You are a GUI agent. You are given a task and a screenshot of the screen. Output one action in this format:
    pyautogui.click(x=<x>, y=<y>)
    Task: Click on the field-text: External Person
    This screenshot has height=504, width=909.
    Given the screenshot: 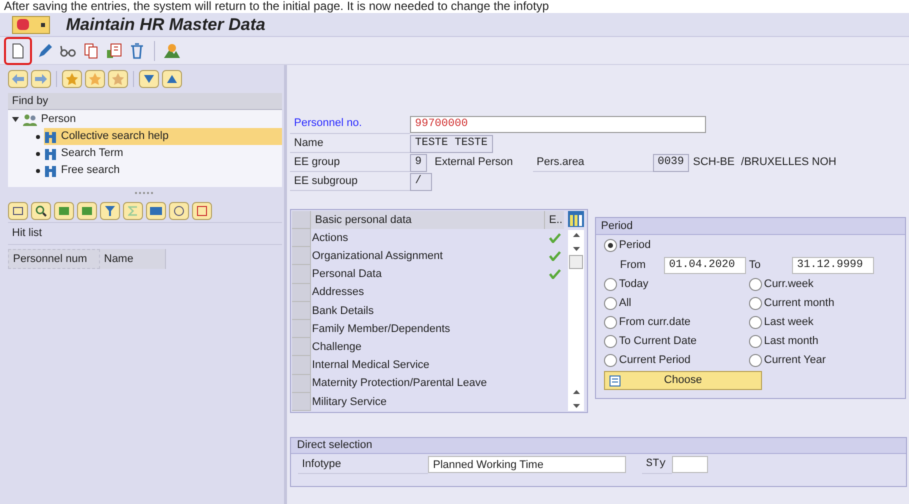 What is the action you would take?
    pyautogui.click(x=474, y=162)
    